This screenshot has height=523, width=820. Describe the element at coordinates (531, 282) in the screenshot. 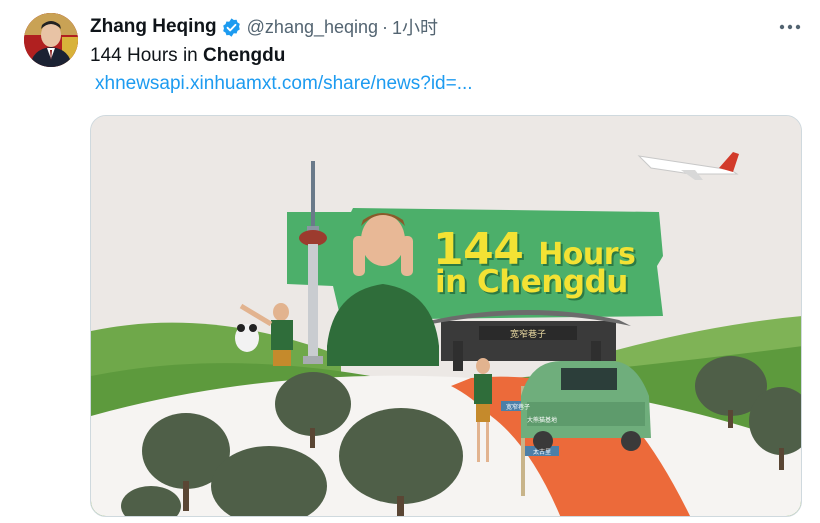

I see `poster-title-line2: in Chengdu` at that location.